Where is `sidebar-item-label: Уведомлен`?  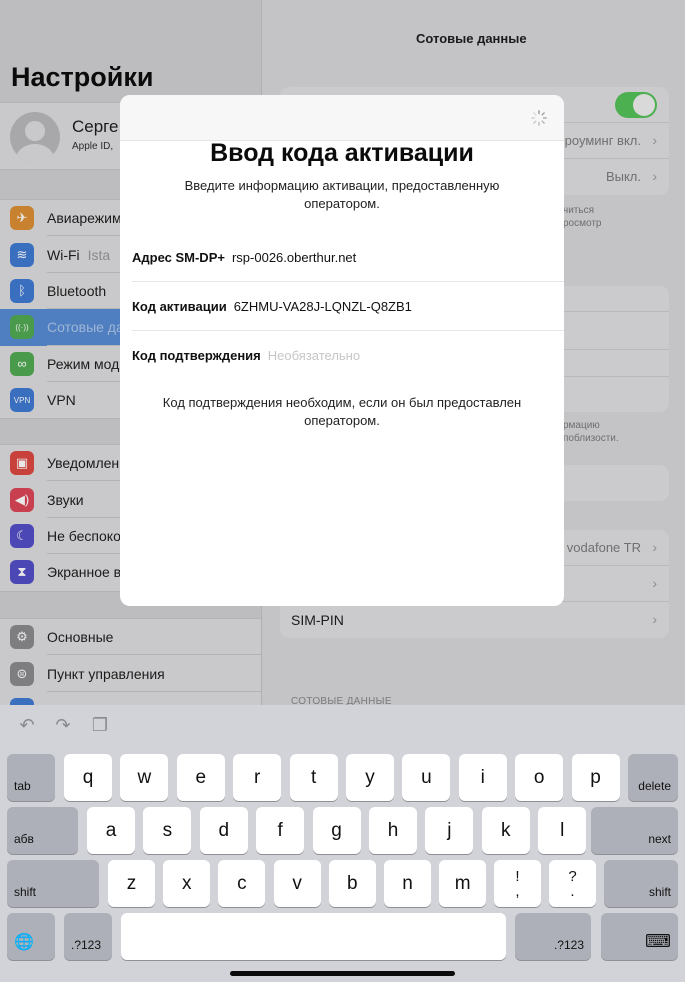 sidebar-item-label: Уведомлен is located at coordinates (83, 463).